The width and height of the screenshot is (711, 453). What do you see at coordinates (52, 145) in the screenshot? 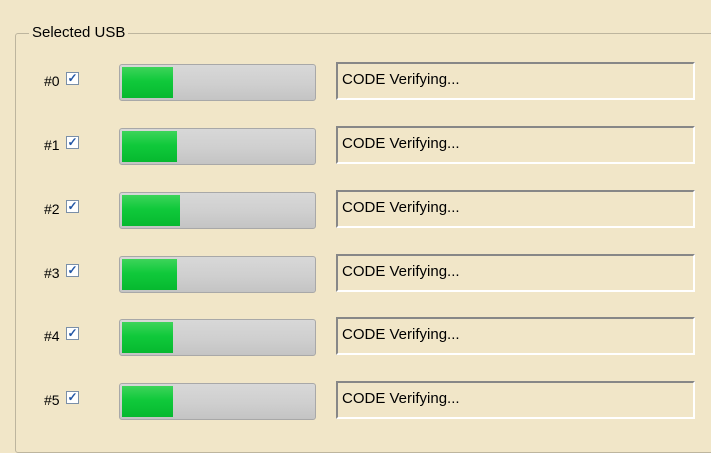
I see `slot-label: #1` at bounding box center [52, 145].